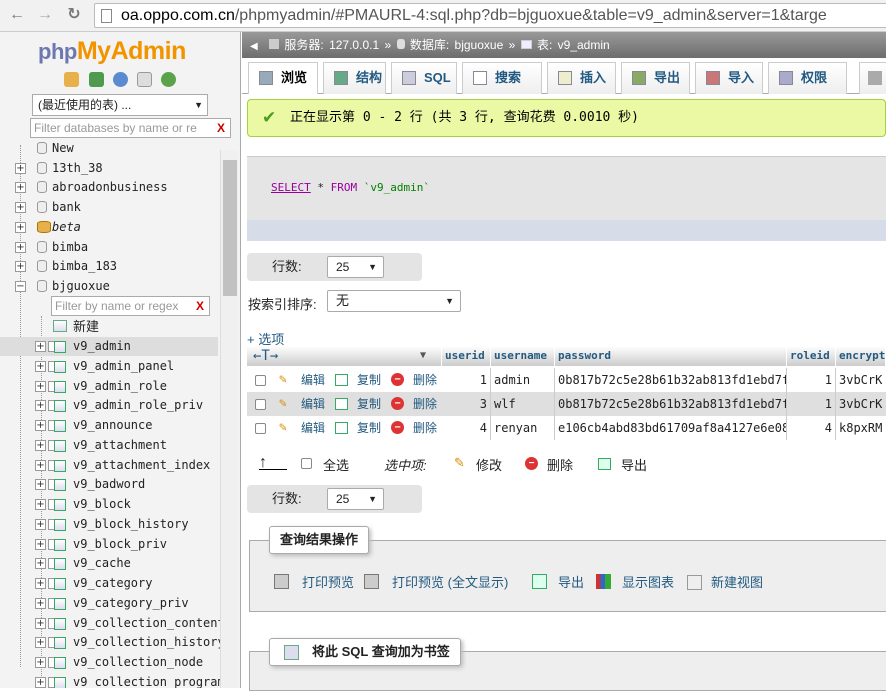 The width and height of the screenshot is (886, 691). Describe the element at coordinates (70, 247) in the screenshot. I see `db-name: bimba` at that location.